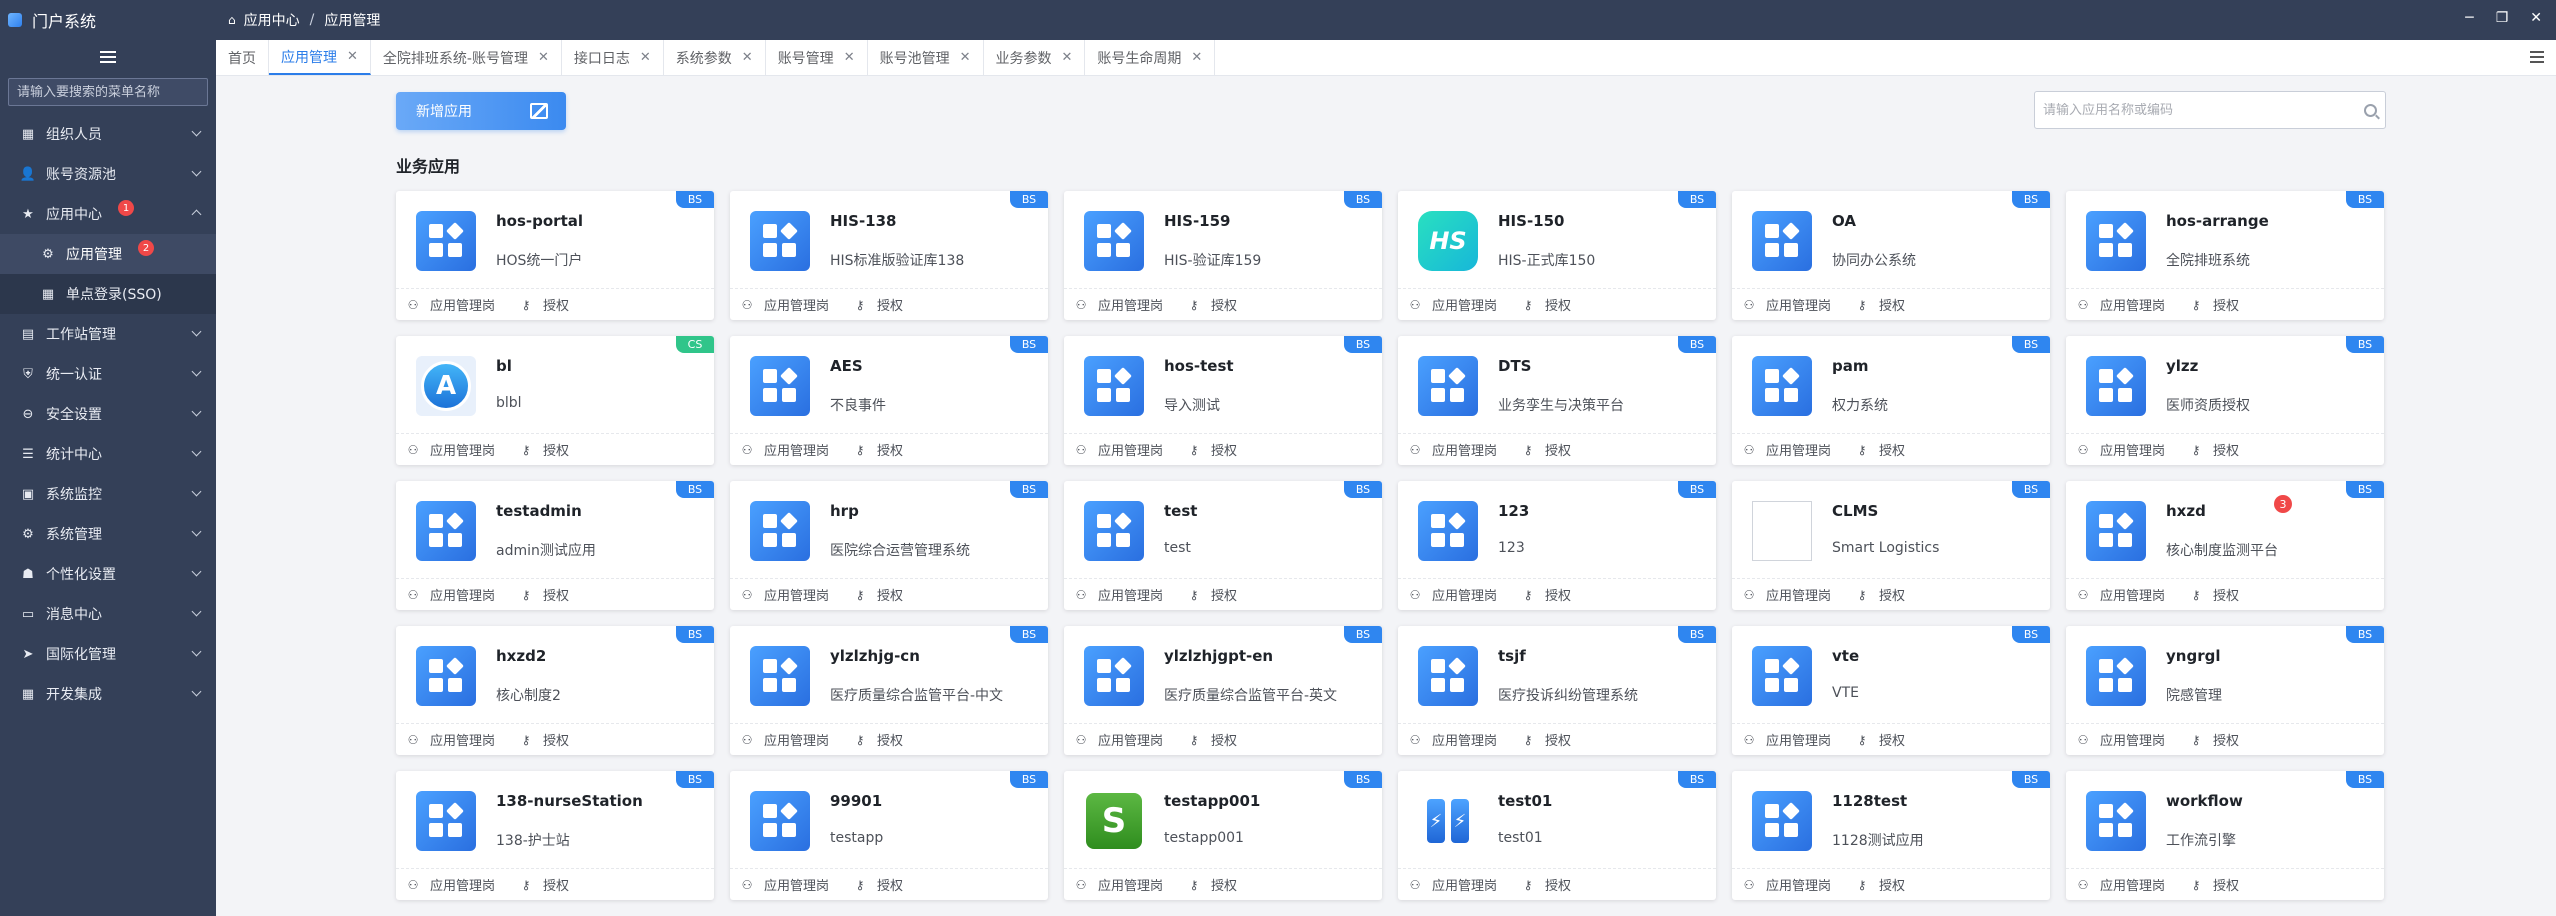  What do you see at coordinates (2502, 18) in the screenshot?
I see `restore-icon: ❐` at bounding box center [2502, 18].